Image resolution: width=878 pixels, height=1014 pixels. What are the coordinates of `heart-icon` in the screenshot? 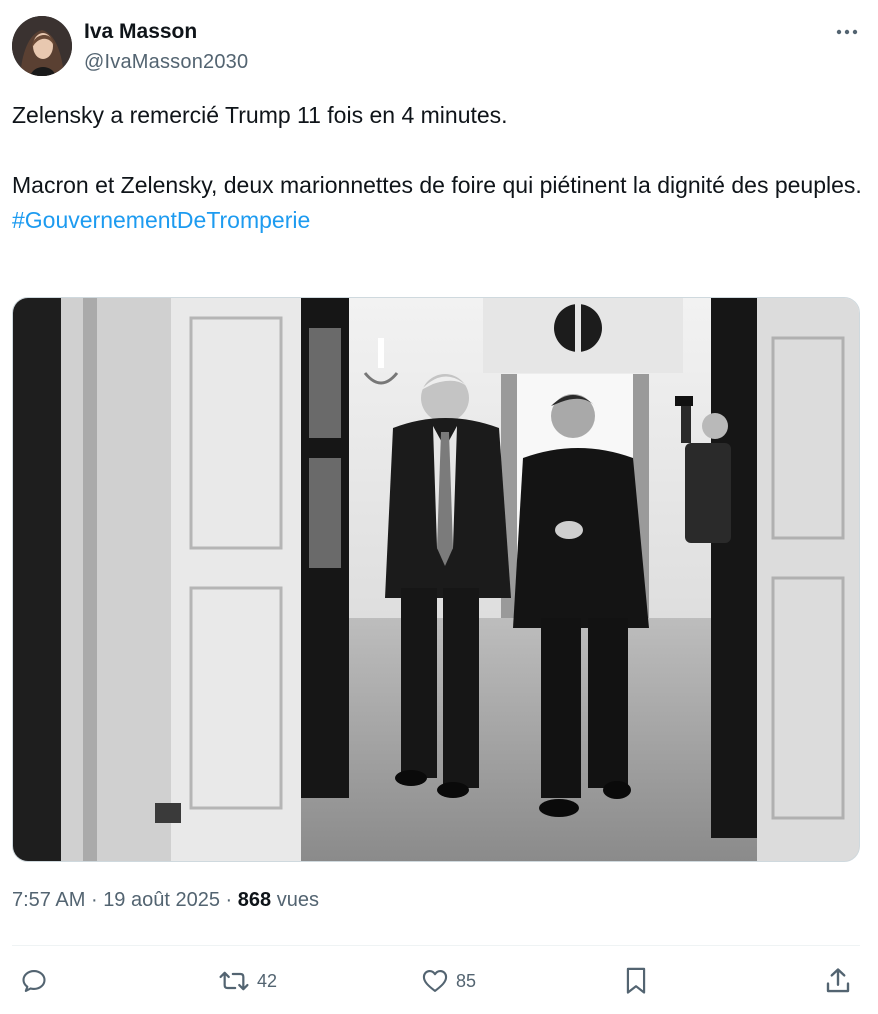 It's located at (435, 981).